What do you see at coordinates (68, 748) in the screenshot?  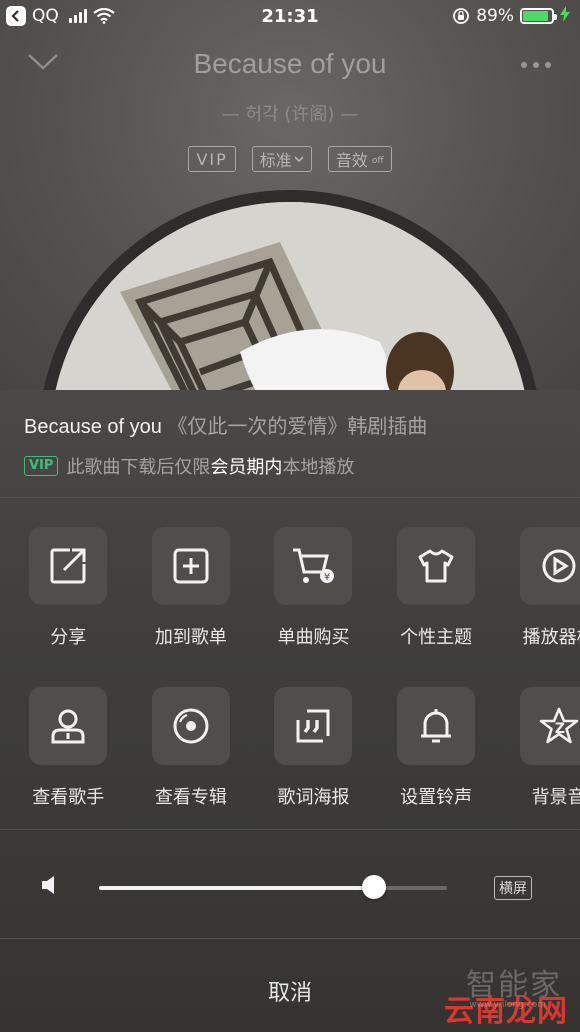 I see `view-singer-button: 查看歌手` at bounding box center [68, 748].